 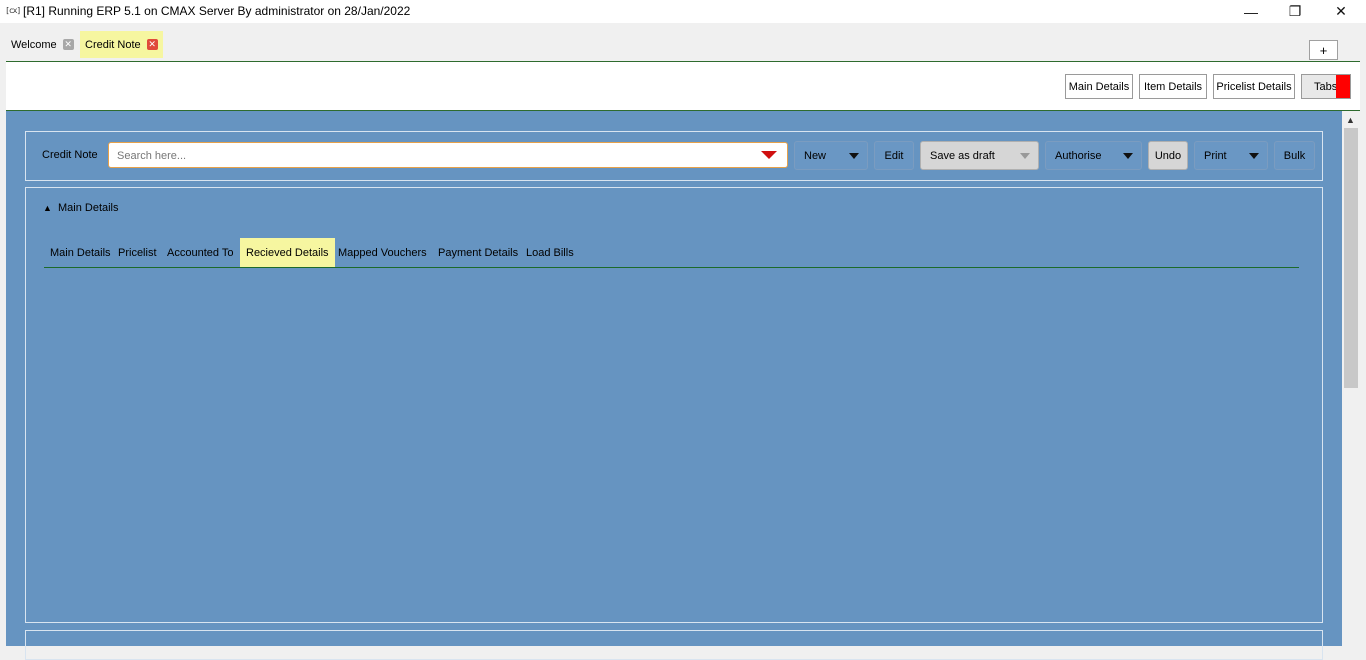 I want to click on undo-button: Undo, so click(x=1168, y=155).